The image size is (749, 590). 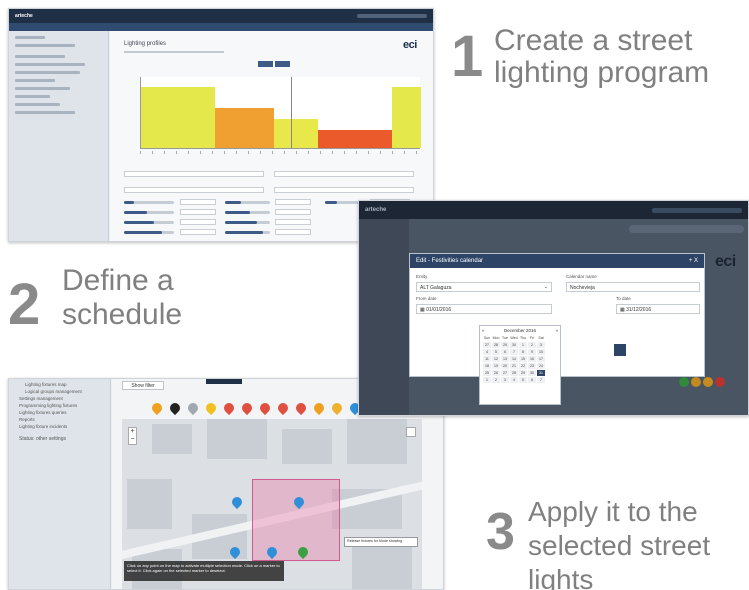 What do you see at coordinates (484, 309) in the screenshot?
I see `from-date-input: ▦ 01/01/2016` at bounding box center [484, 309].